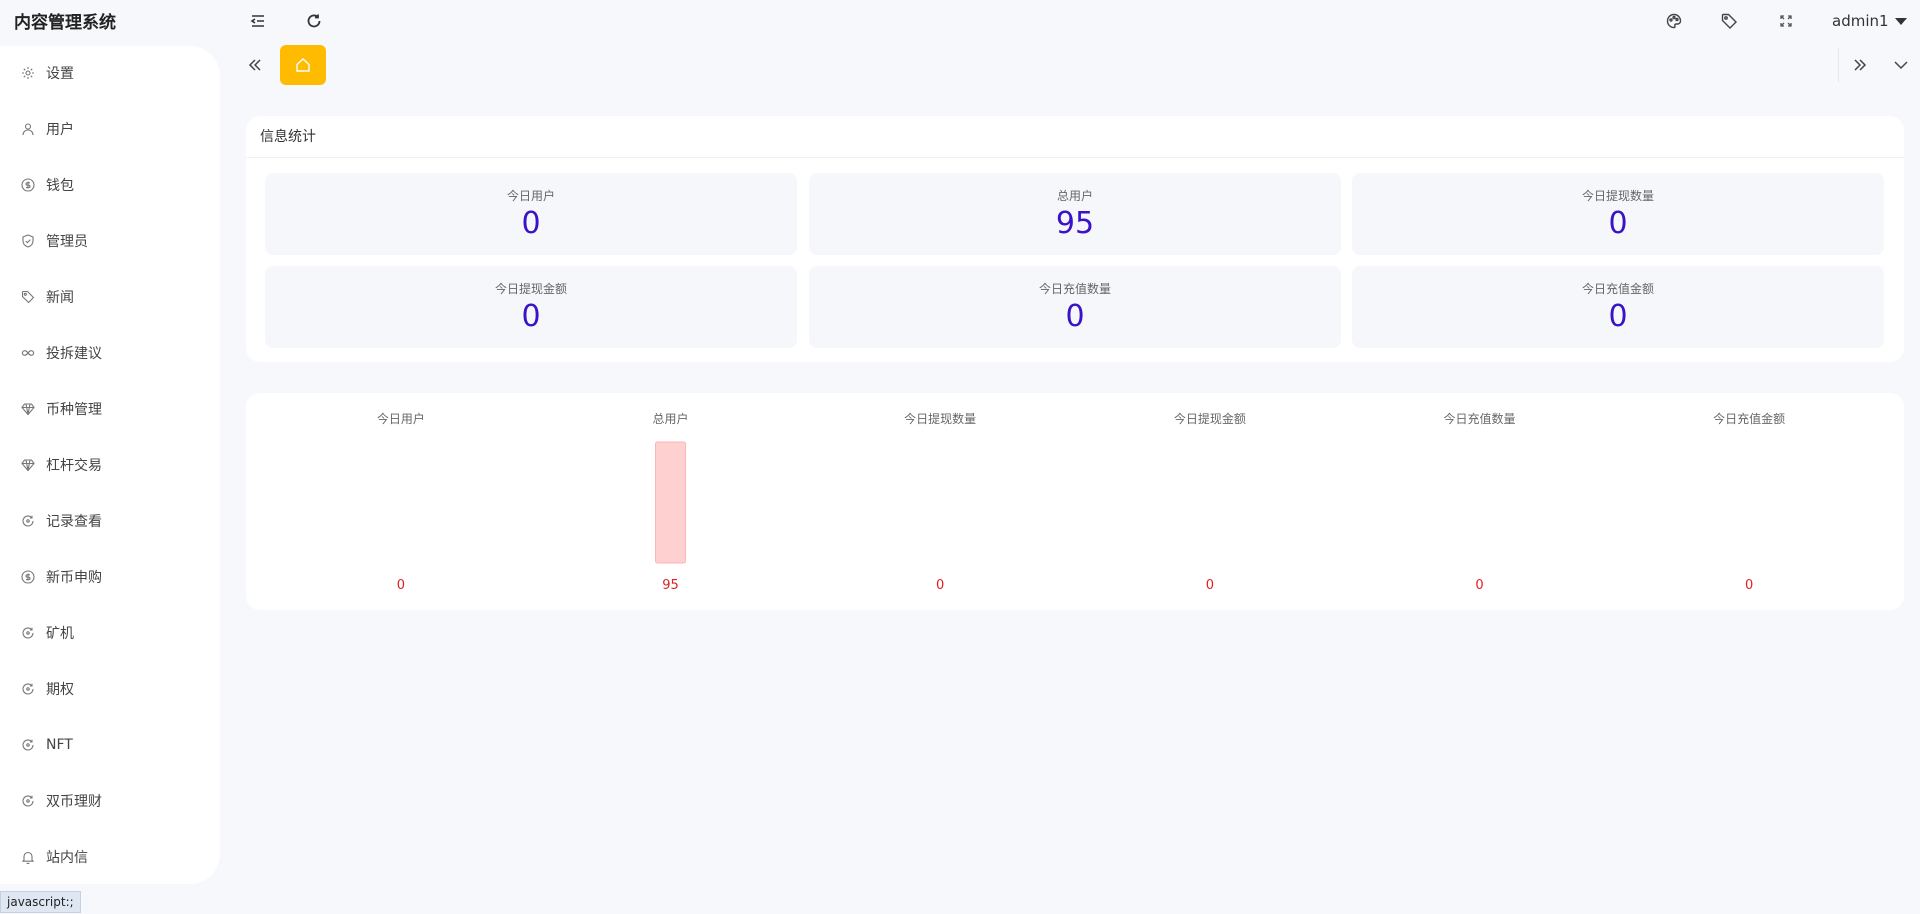 This screenshot has height=914, width=1920. I want to click on sidebar-item-admins: 管理员, so click(110, 241).